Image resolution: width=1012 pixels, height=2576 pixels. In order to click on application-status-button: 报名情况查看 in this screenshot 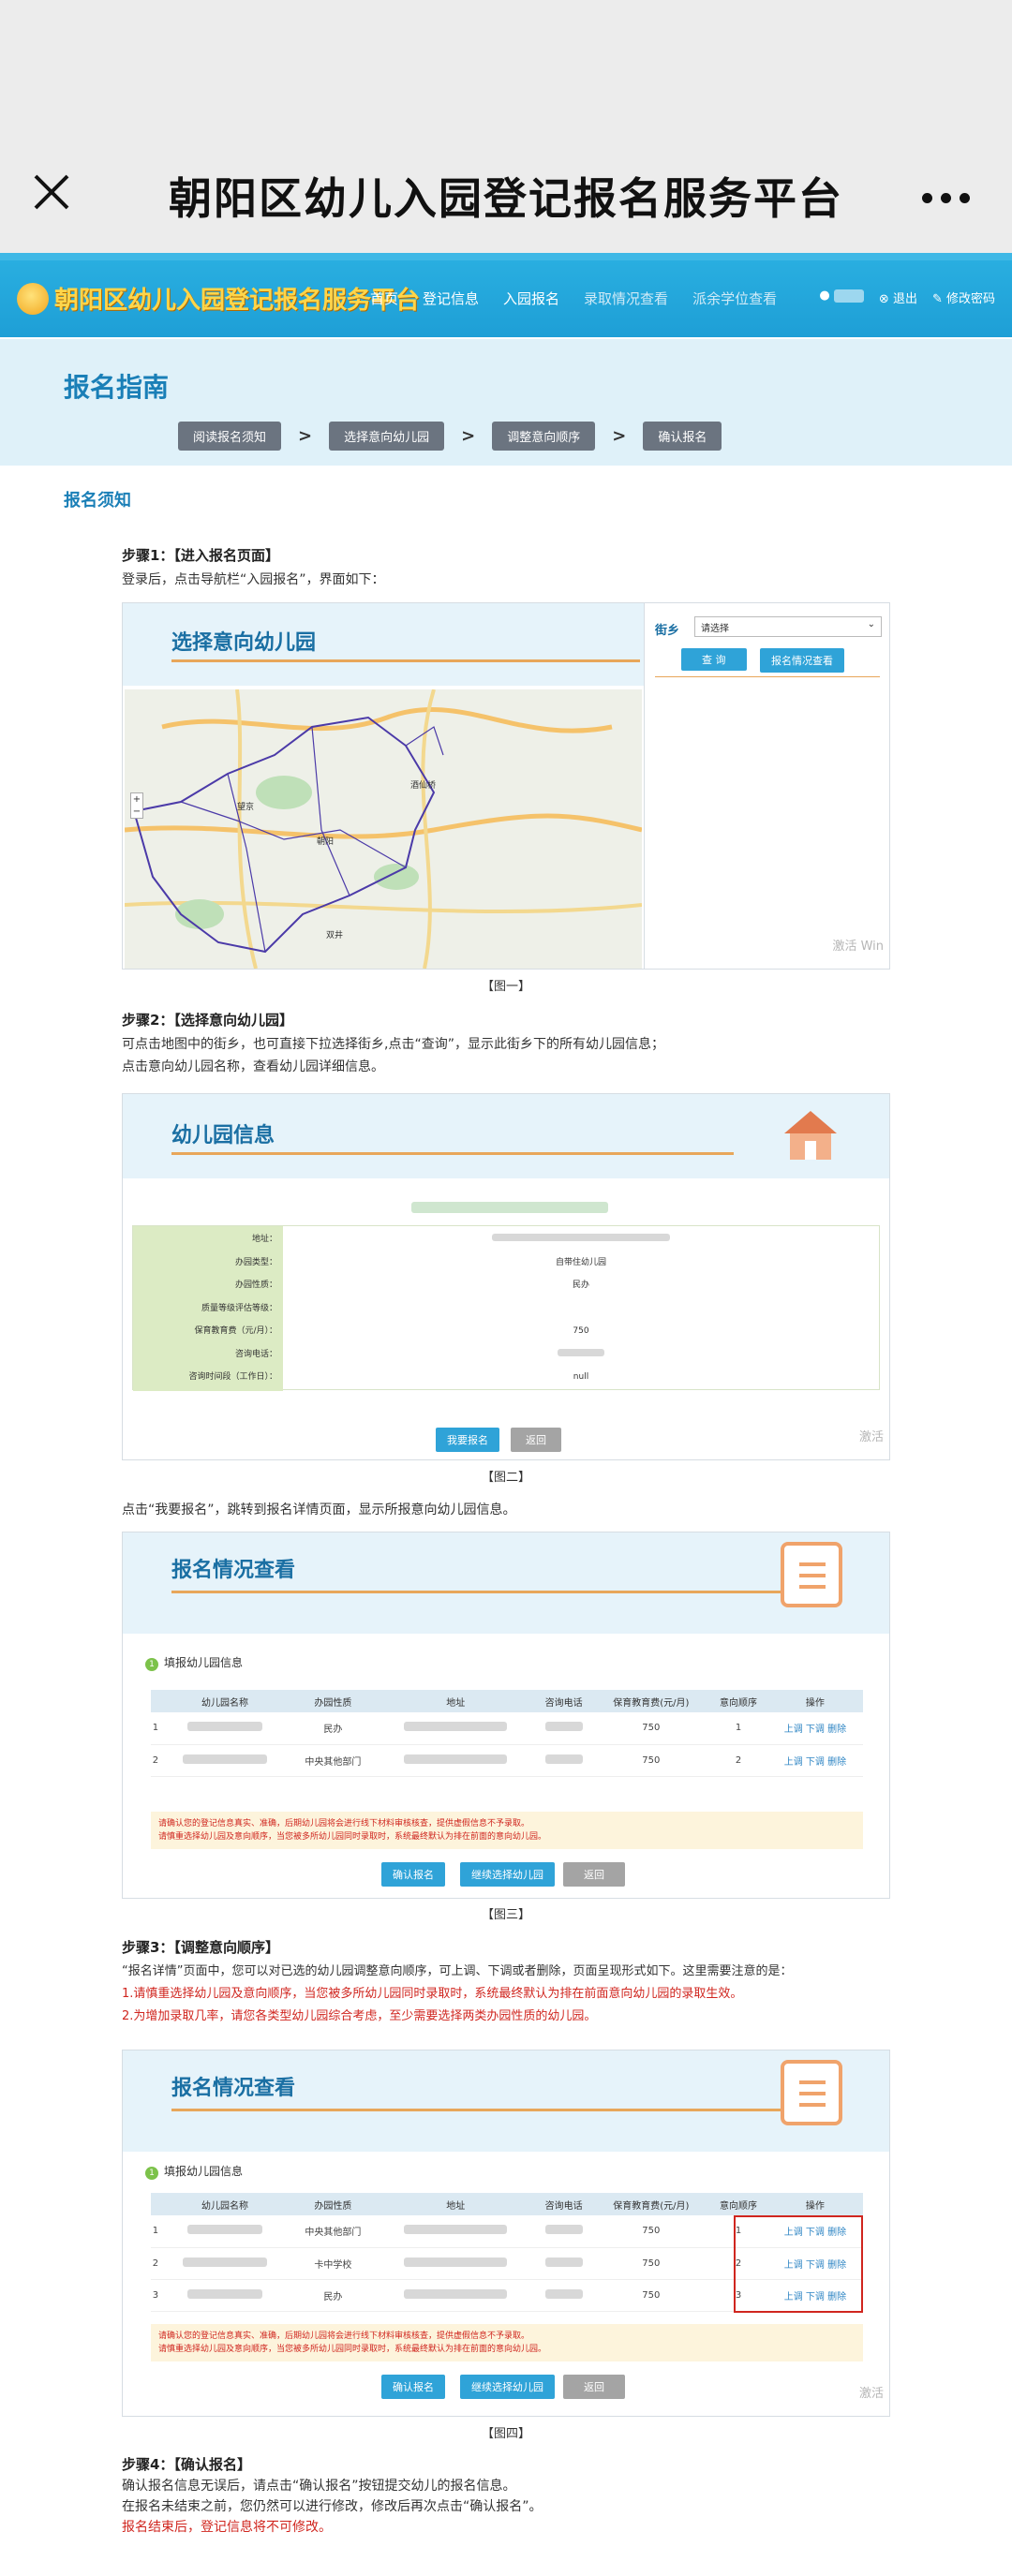, I will do `click(802, 660)`.